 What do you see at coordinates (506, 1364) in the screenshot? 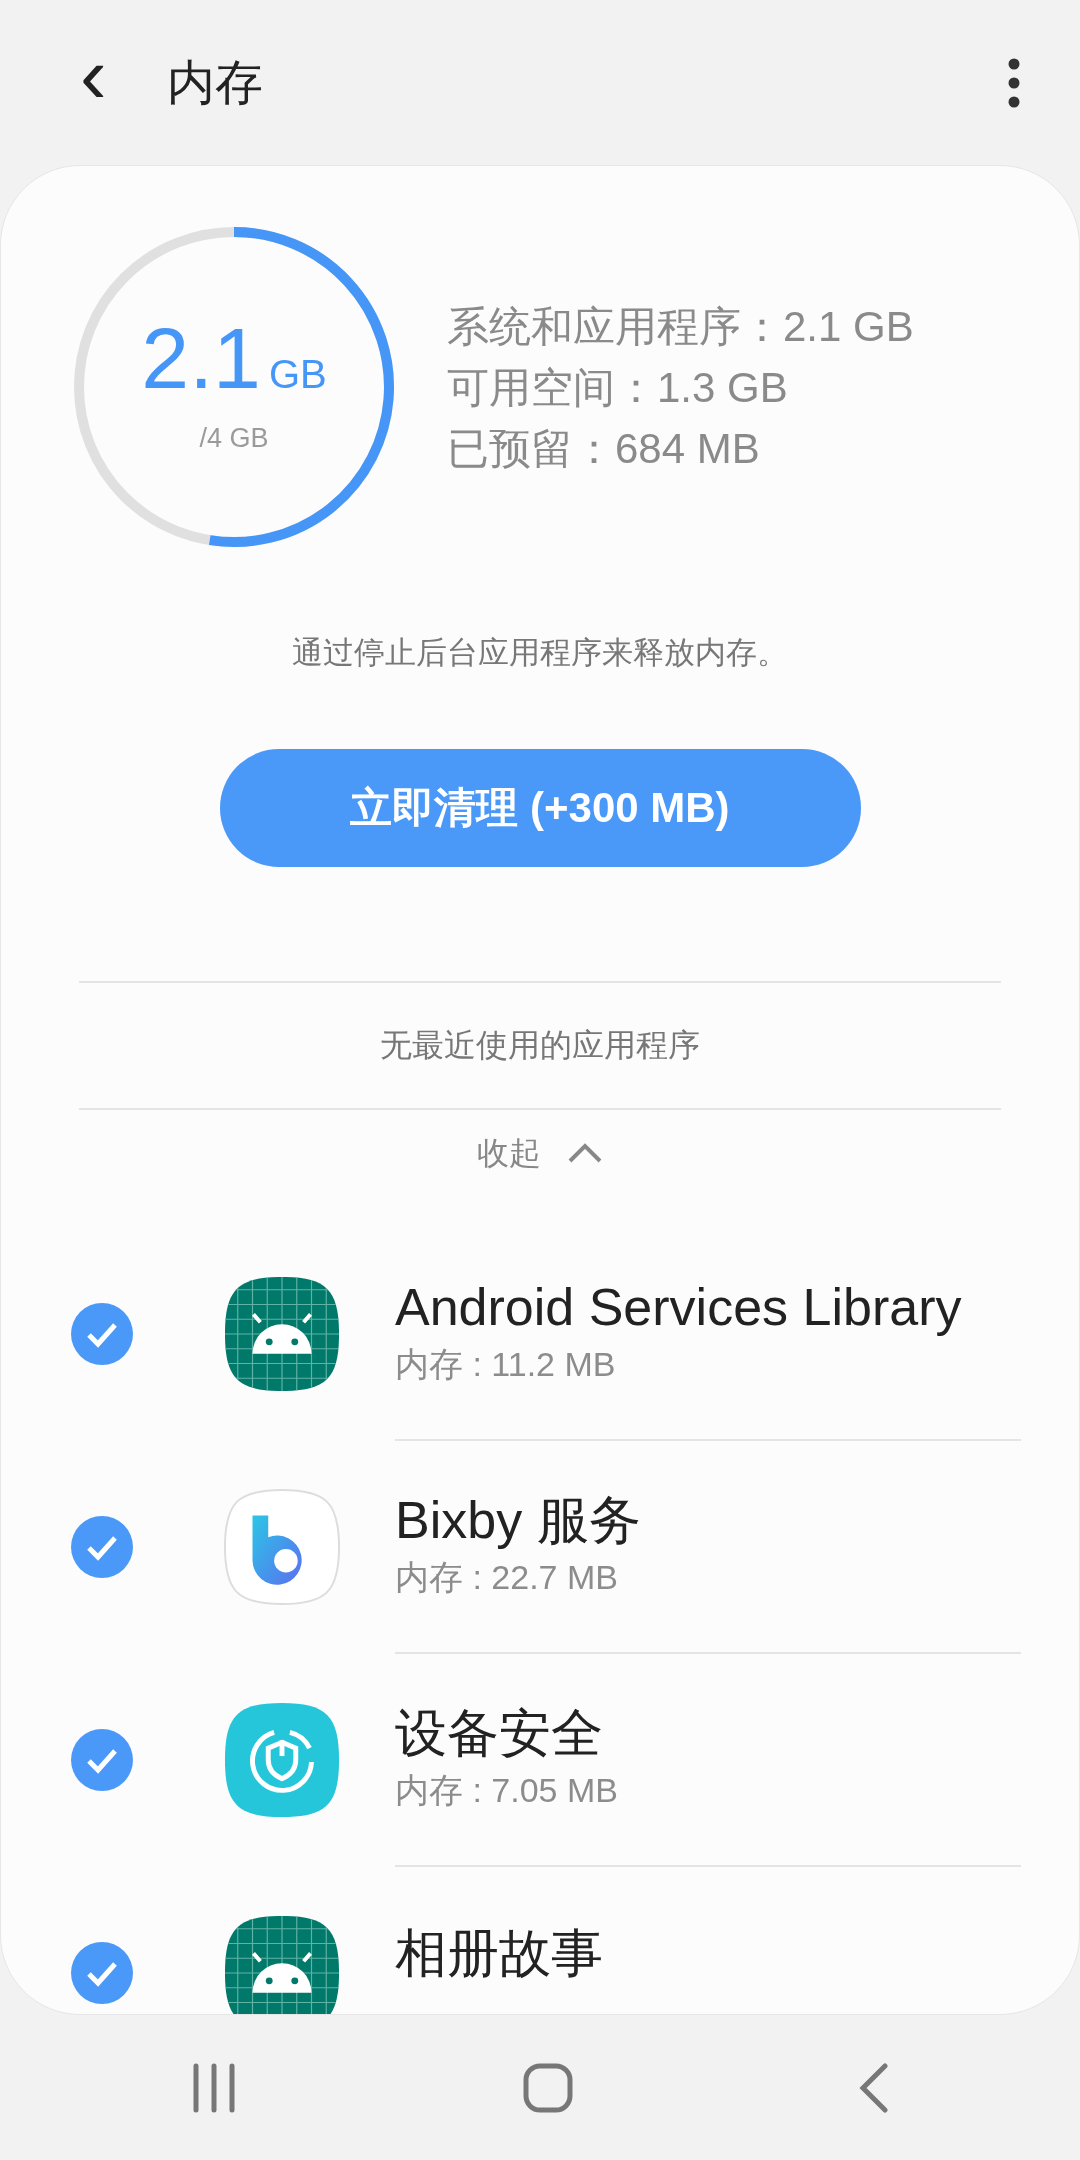
I see `app-memory: 内存 : 11.2 MB` at bounding box center [506, 1364].